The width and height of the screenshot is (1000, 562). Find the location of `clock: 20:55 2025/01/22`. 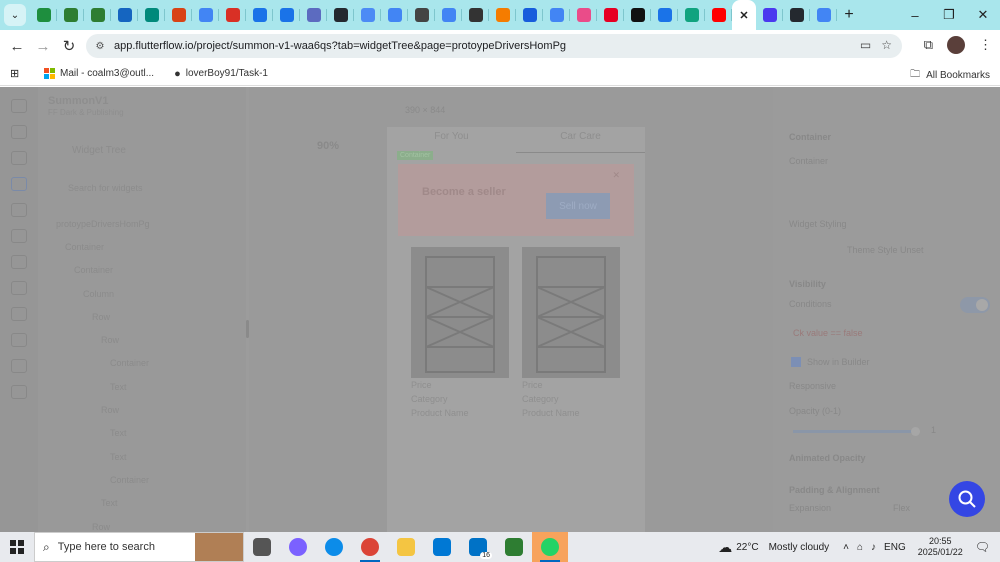

clock: 20:55 2025/01/22 is located at coordinates (940, 547).